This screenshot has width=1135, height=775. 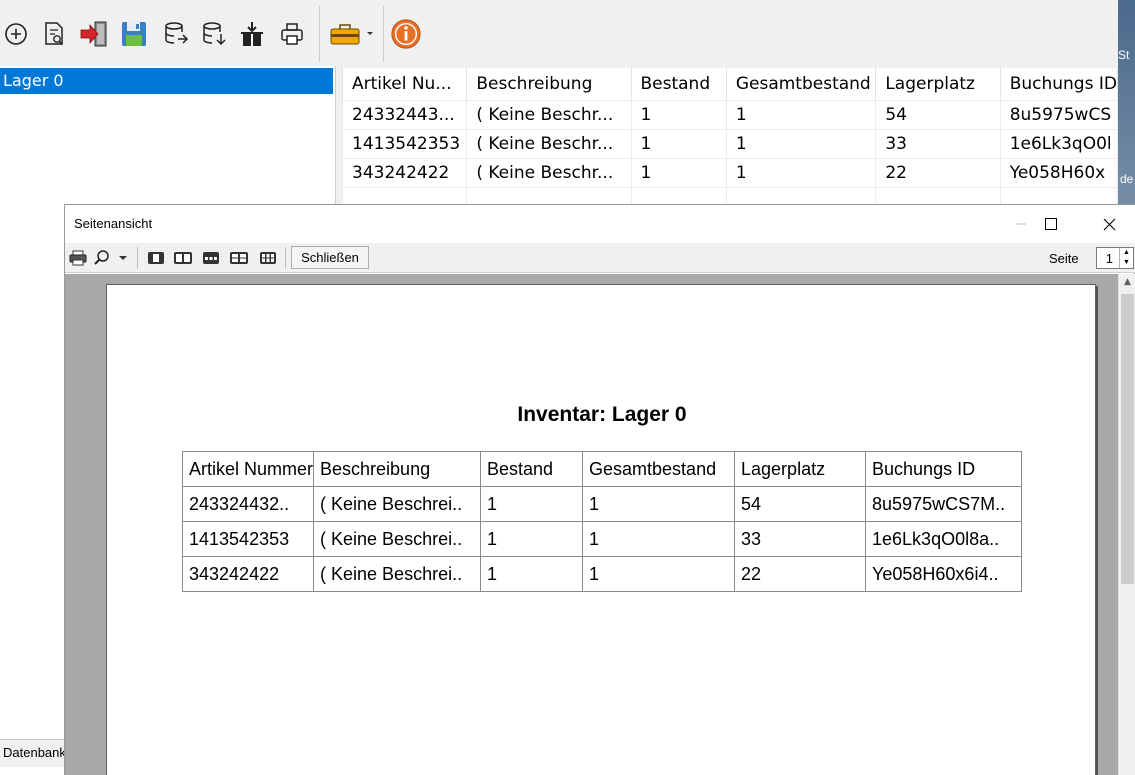 I want to click on column-header: Gesamtbestand, so click(x=801, y=84).